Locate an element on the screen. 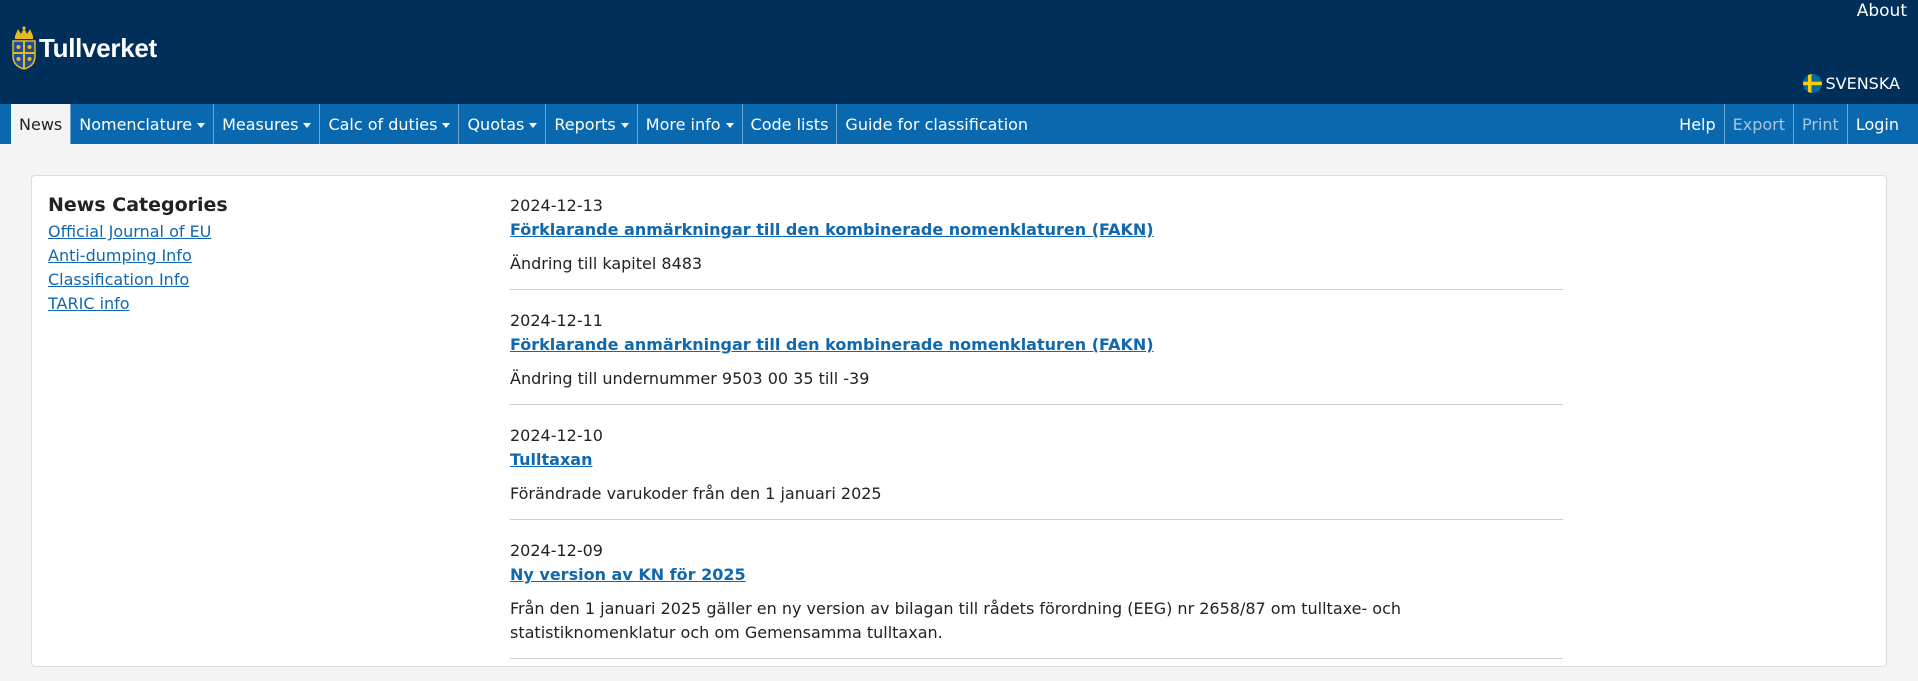 This screenshot has width=1918, height=681. nav-news-label: News is located at coordinates (41, 124).